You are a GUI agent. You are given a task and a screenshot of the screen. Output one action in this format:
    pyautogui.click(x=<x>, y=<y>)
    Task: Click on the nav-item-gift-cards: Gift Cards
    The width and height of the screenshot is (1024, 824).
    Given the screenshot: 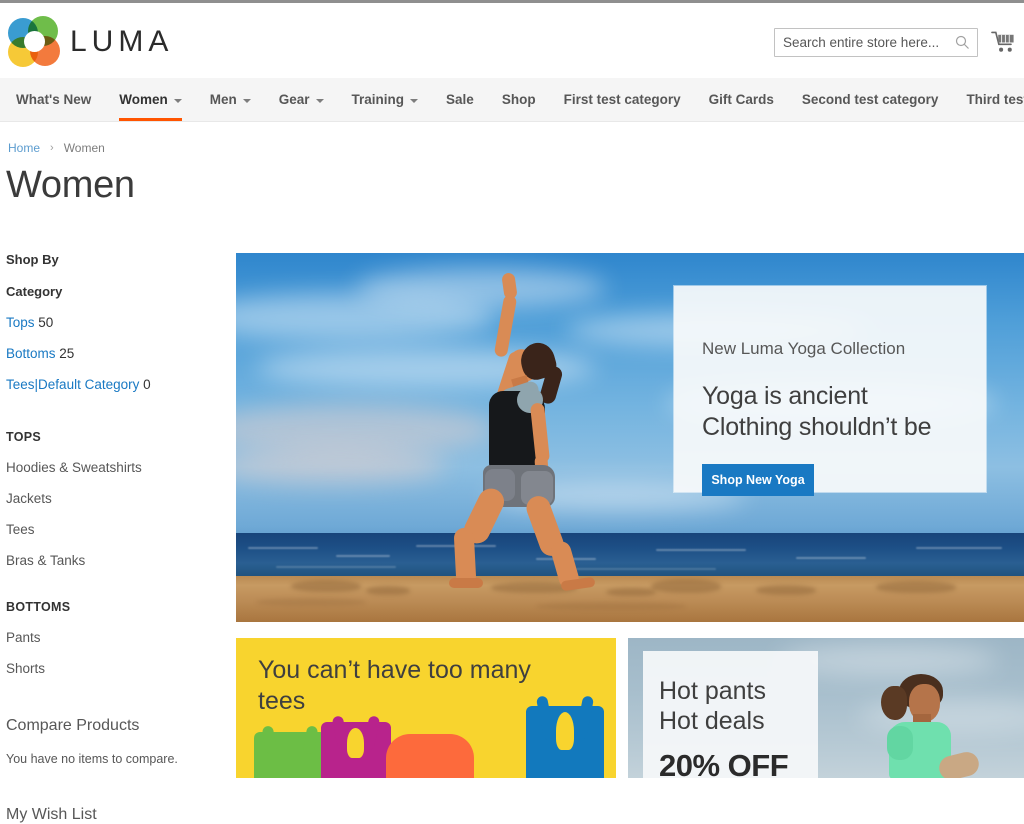 What is the action you would take?
    pyautogui.click(x=741, y=99)
    